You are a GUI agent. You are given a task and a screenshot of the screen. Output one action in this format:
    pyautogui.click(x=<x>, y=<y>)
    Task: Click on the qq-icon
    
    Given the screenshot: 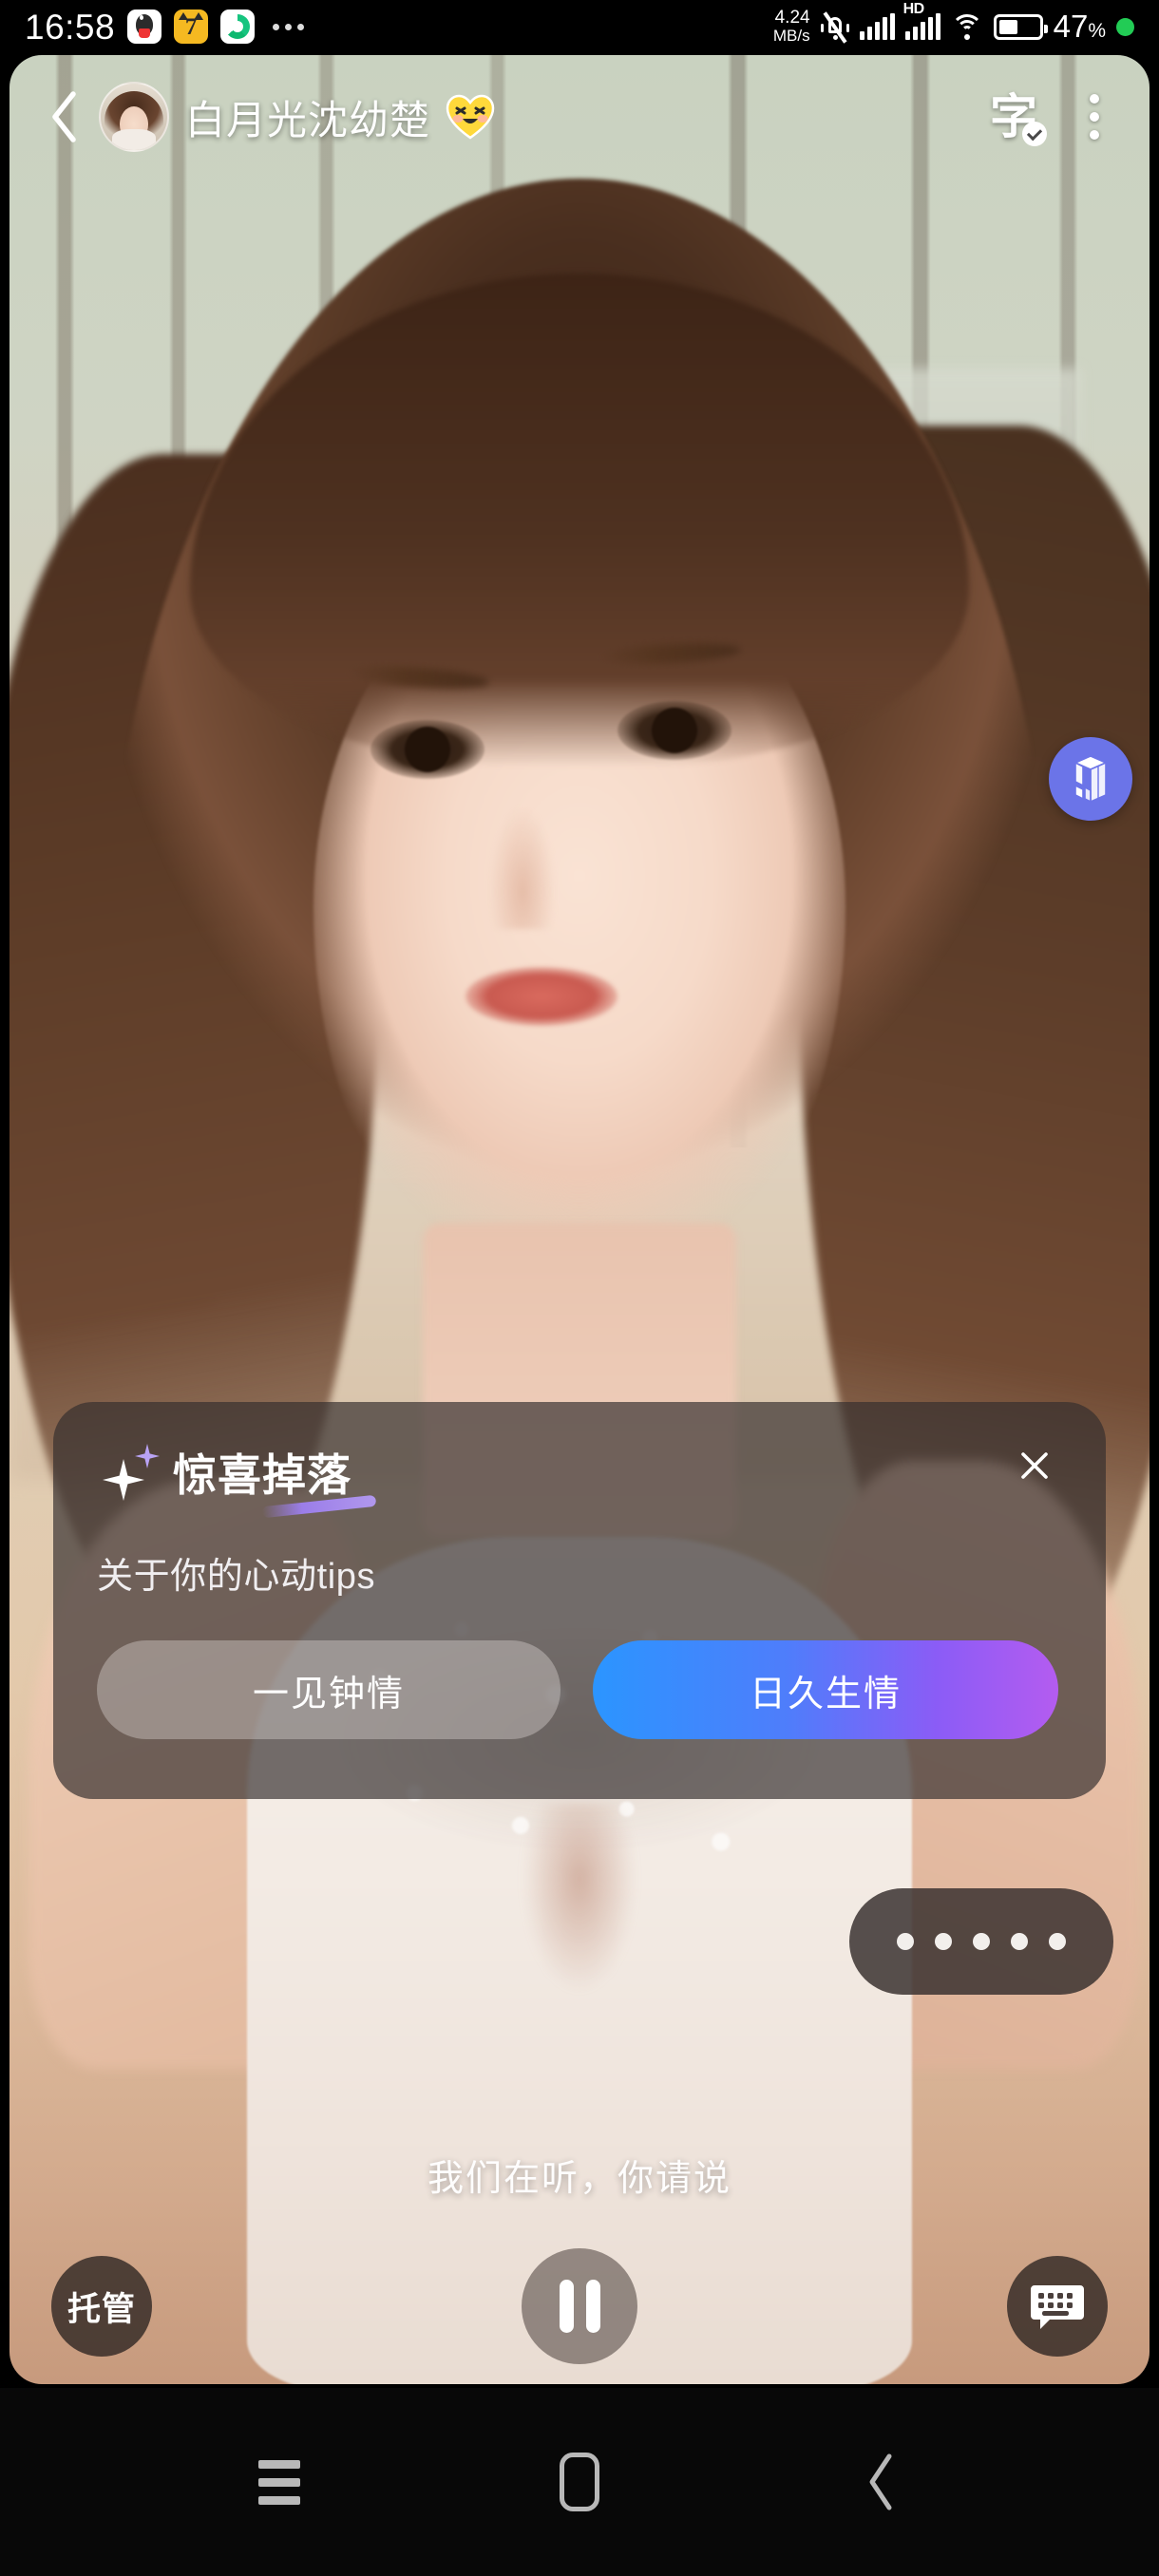 What is the action you would take?
    pyautogui.click(x=144, y=26)
    